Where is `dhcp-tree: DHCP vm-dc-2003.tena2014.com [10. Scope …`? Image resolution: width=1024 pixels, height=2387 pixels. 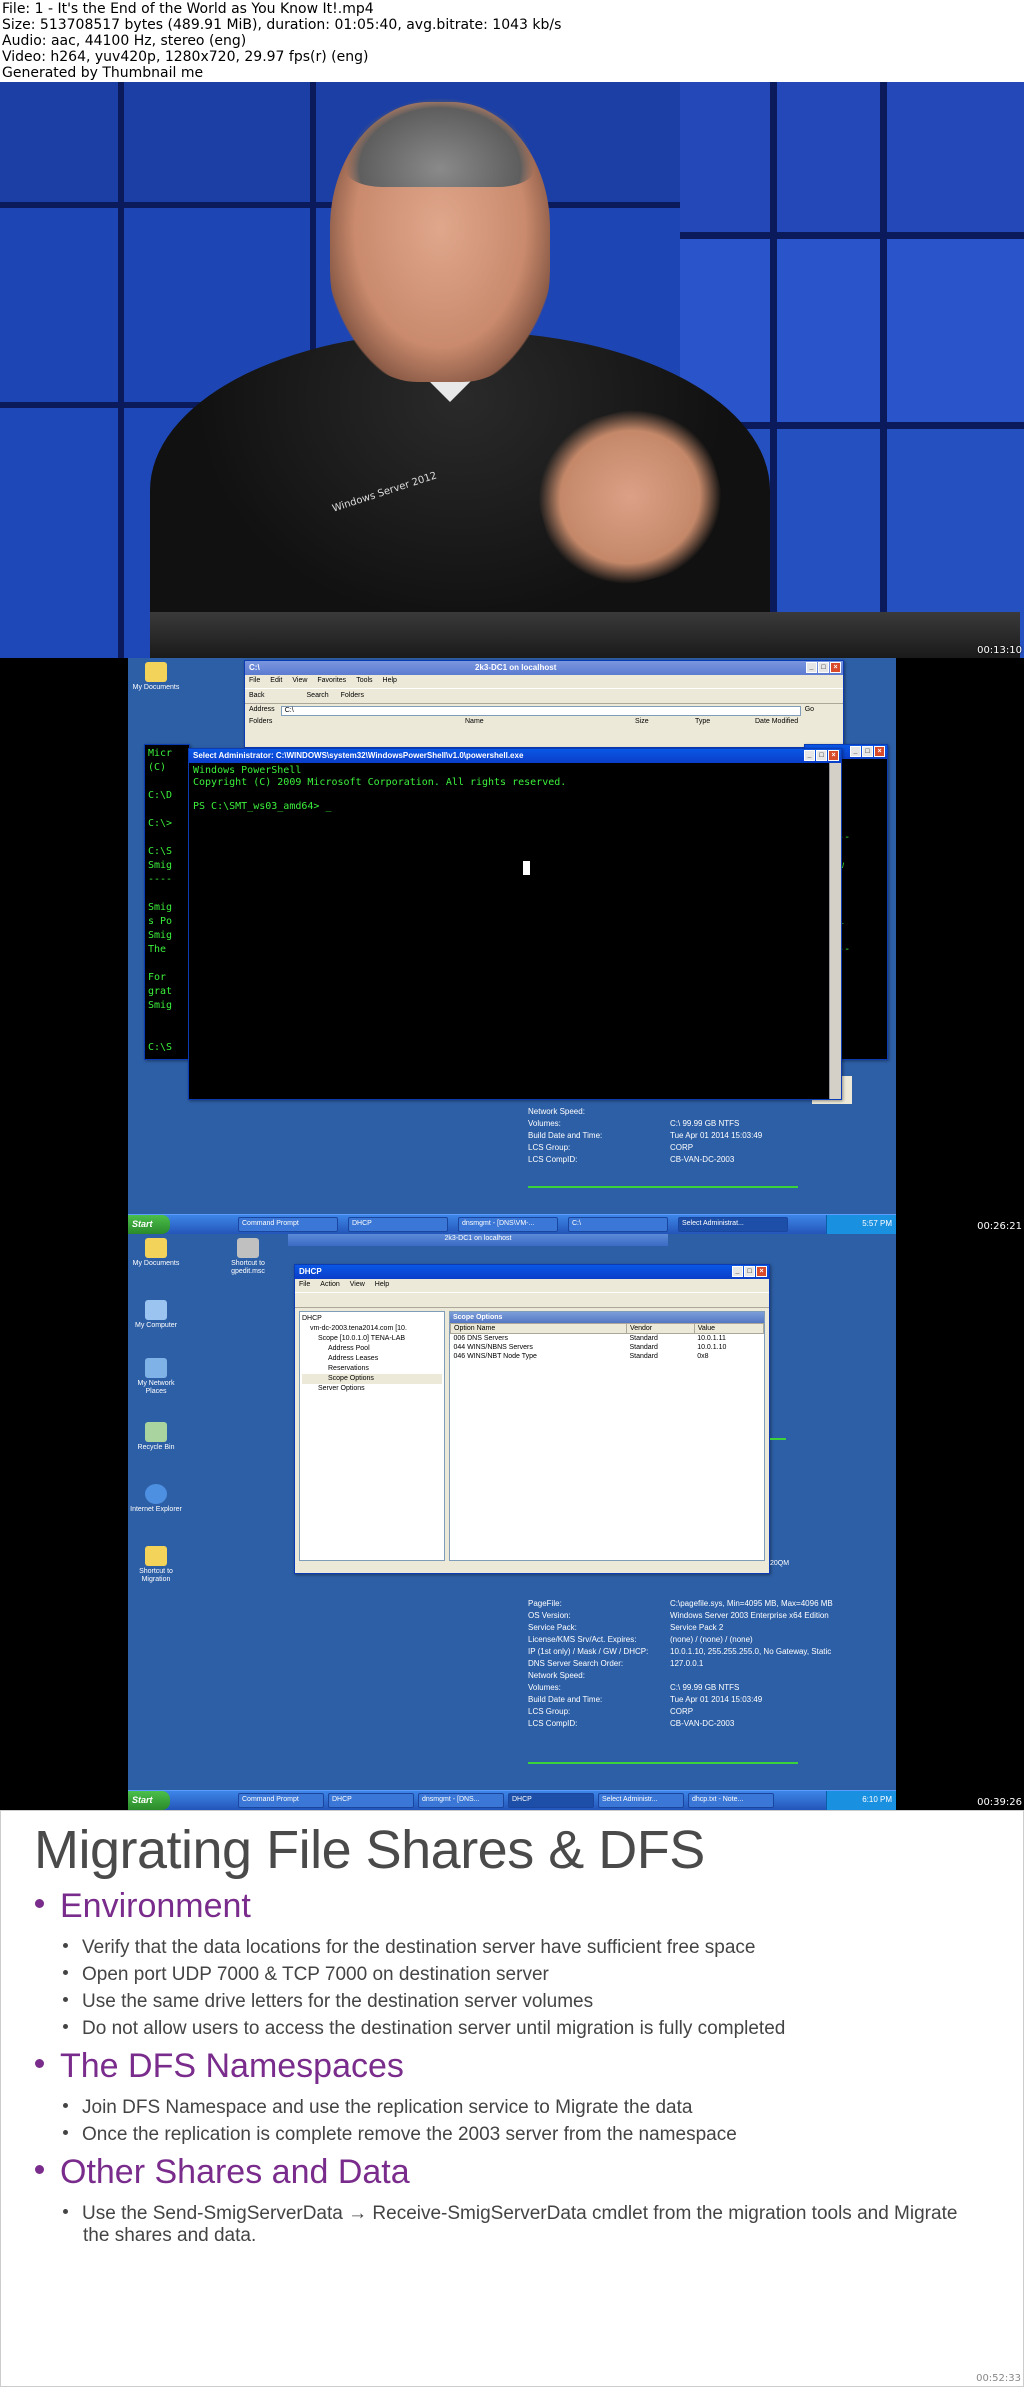 dhcp-tree: DHCP vm-dc-2003.tena2014.com [10. Scope … is located at coordinates (372, 1436).